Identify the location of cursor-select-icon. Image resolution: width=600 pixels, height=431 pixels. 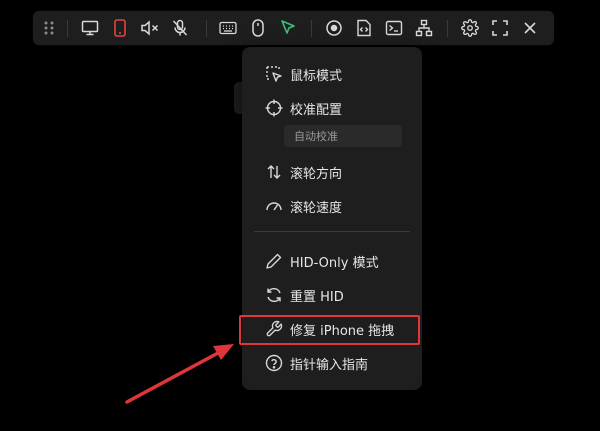
(274, 74).